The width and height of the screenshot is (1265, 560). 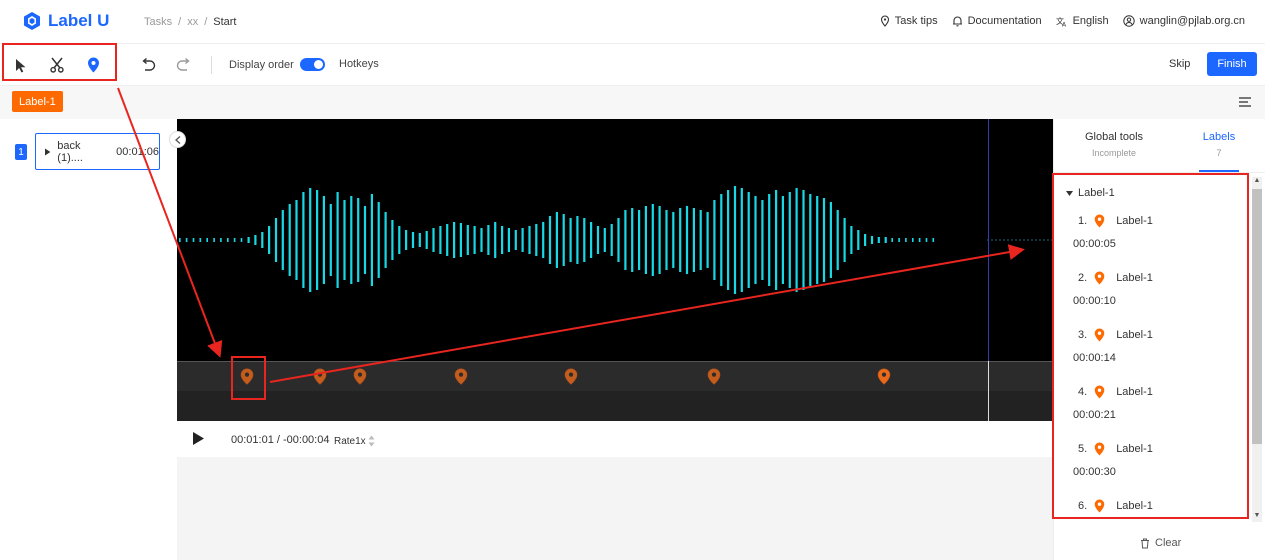 What do you see at coordinates (1114, 144) in the screenshot?
I see `tab-global-tools: Global tools Incomplete` at bounding box center [1114, 144].